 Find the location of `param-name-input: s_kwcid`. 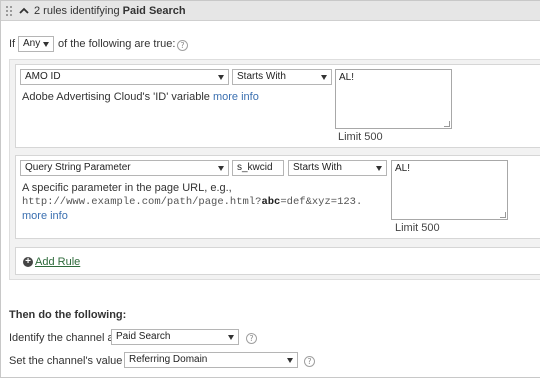

param-name-input: s_kwcid is located at coordinates (258, 168).